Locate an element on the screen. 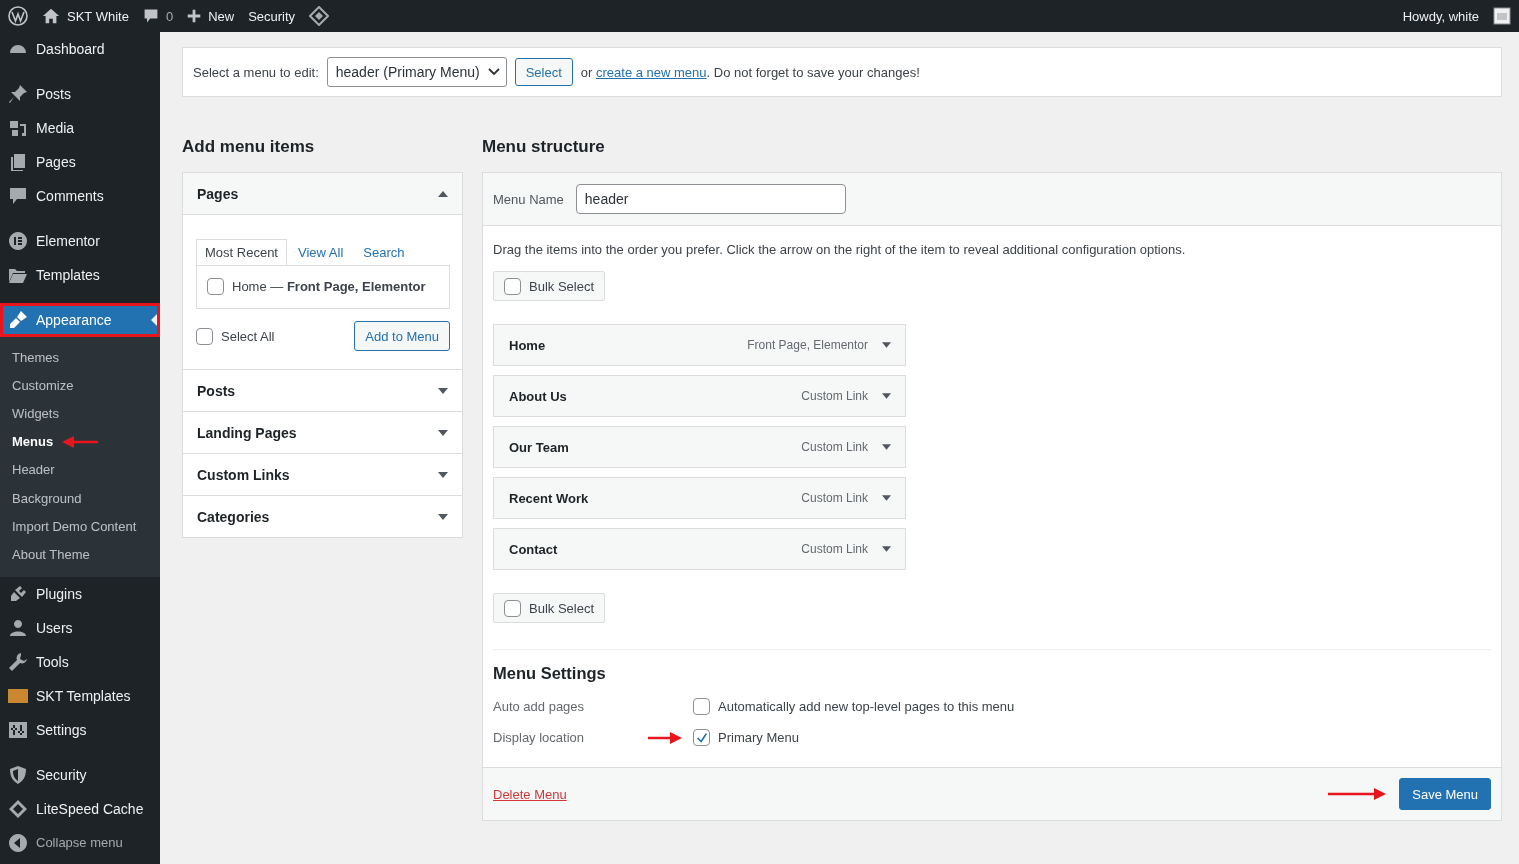 This screenshot has height=864, width=1519. setting-label: Display location is located at coordinates (539, 737).